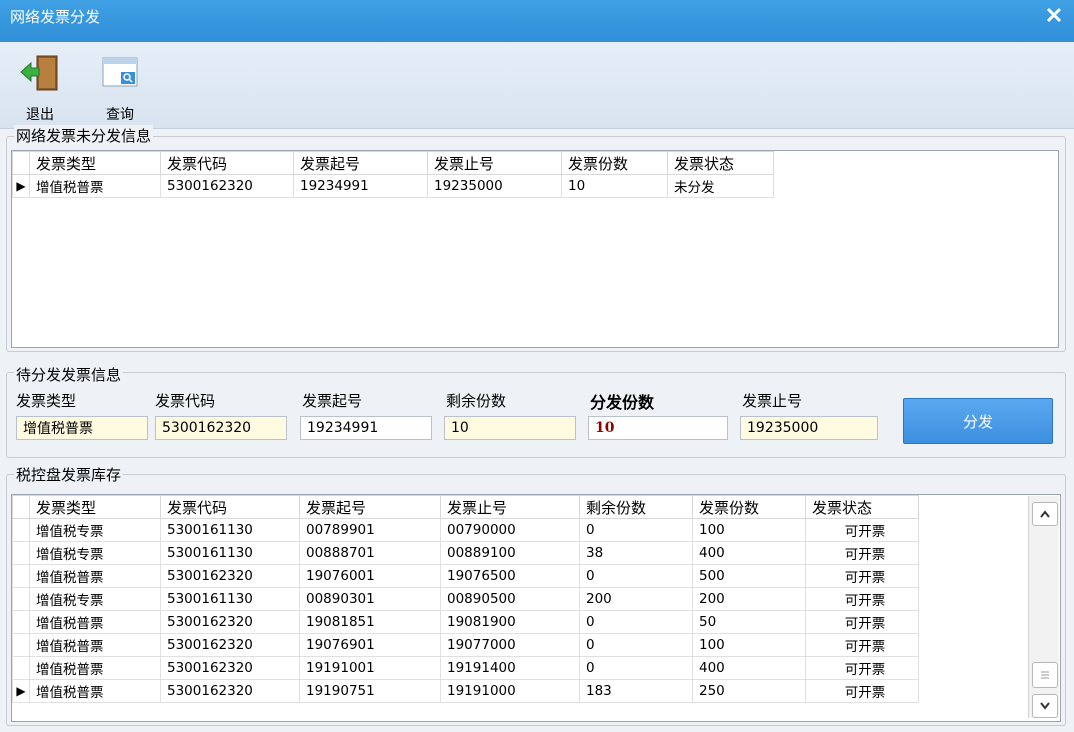 The image size is (1074, 732). Describe the element at coordinates (636, 553) in the screenshot. I see `table-cell: 38` at that location.